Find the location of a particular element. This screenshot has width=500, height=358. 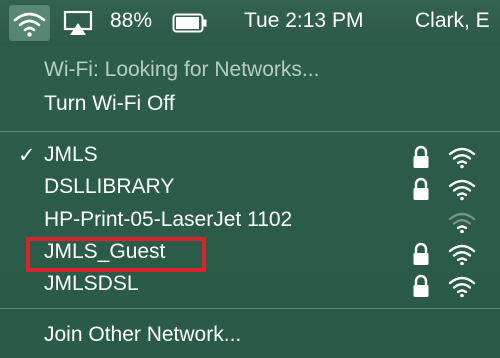

annotation-highlight is located at coordinates (116, 254).